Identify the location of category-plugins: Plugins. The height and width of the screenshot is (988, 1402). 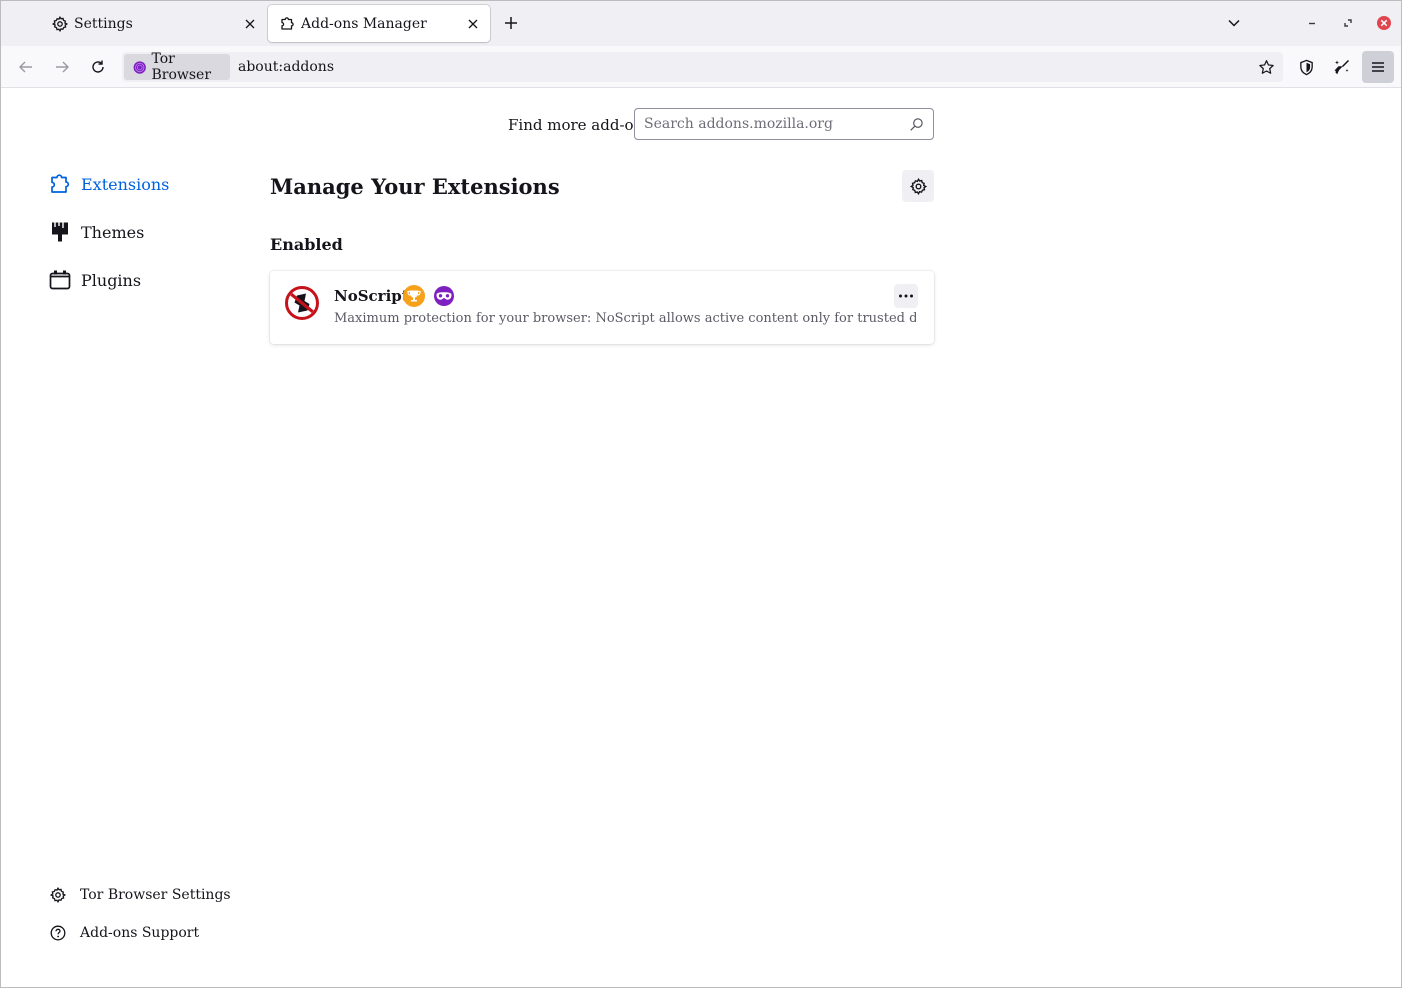
(95, 280).